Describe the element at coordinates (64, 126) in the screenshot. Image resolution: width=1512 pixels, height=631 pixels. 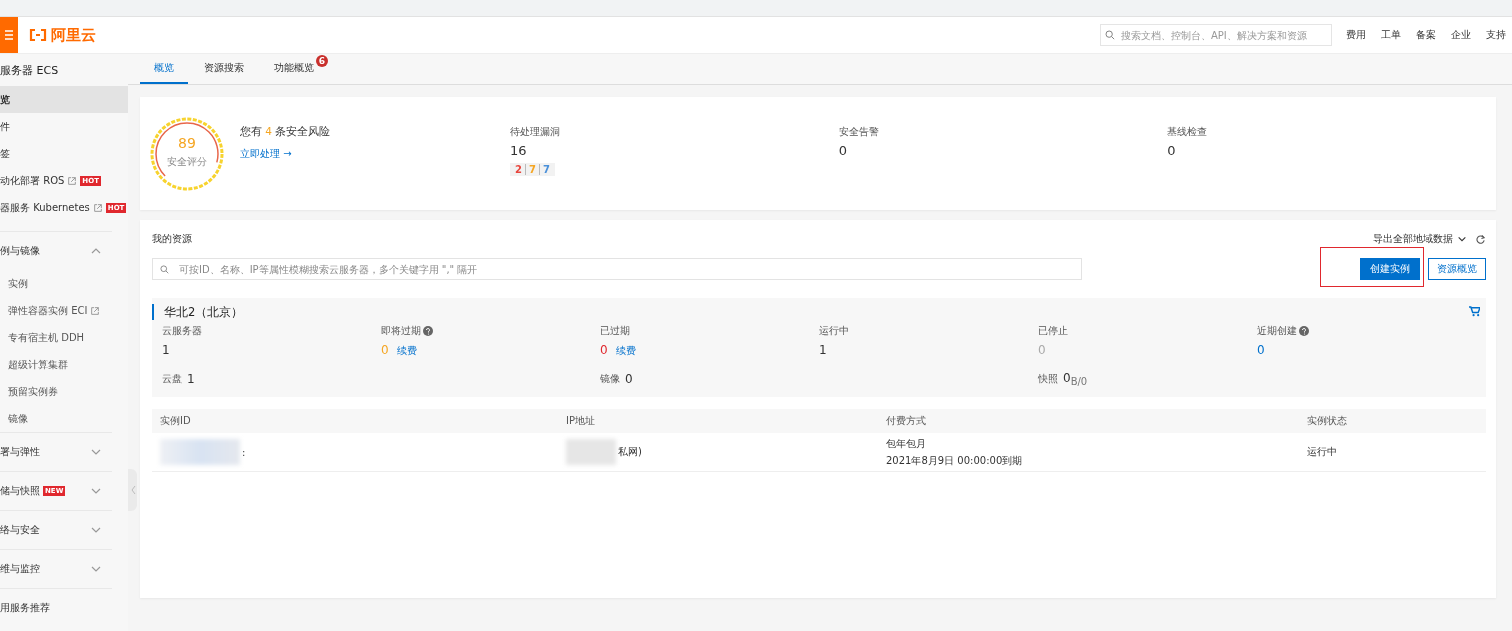
I see `sidebar-item: 件` at that location.